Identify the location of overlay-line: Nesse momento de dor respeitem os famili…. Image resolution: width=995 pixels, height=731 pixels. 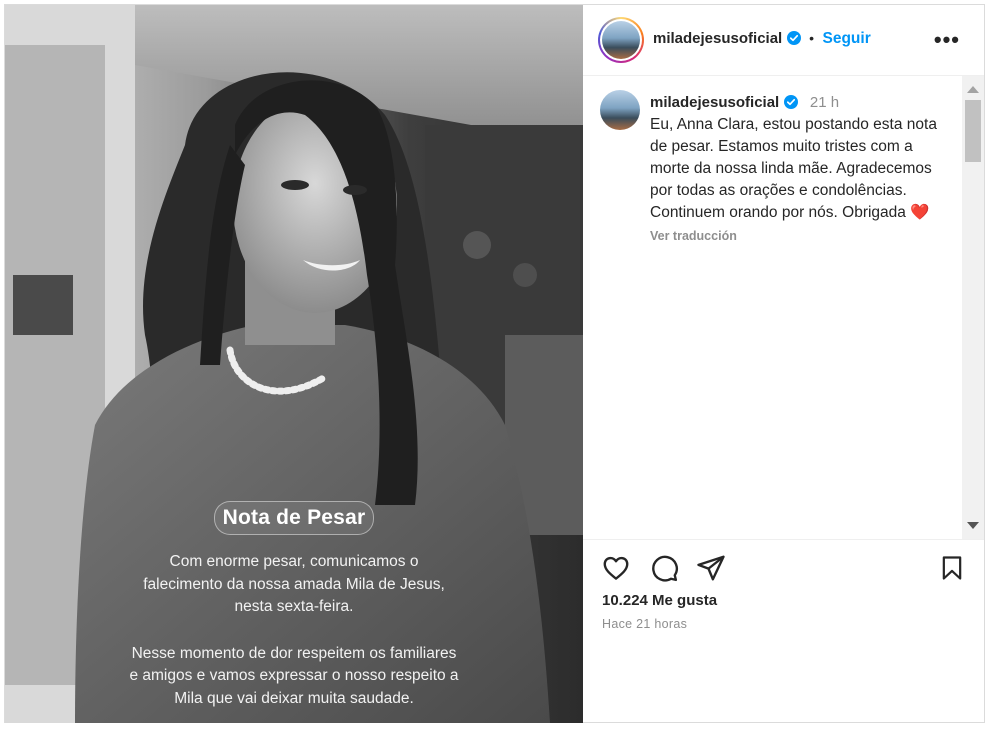
(294, 653).